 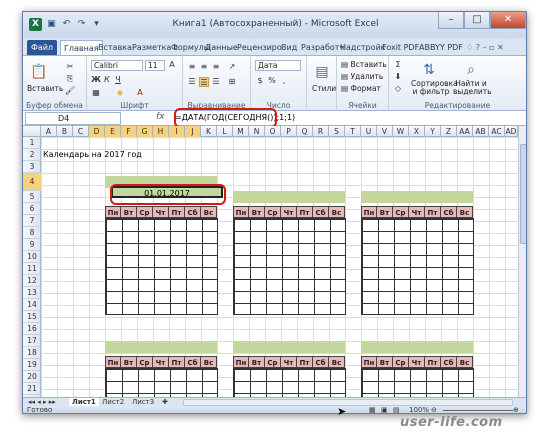 I want to click on row-header: 16, so click(x=32, y=329).